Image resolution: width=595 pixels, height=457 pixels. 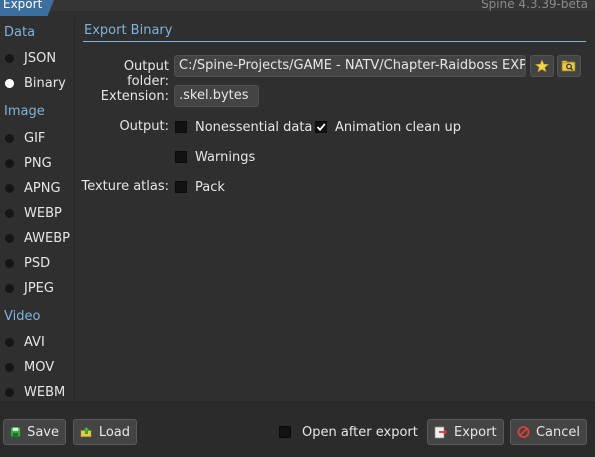 I want to click on open-after-export-checkbox: Open after export, so click(x=348, y=432).